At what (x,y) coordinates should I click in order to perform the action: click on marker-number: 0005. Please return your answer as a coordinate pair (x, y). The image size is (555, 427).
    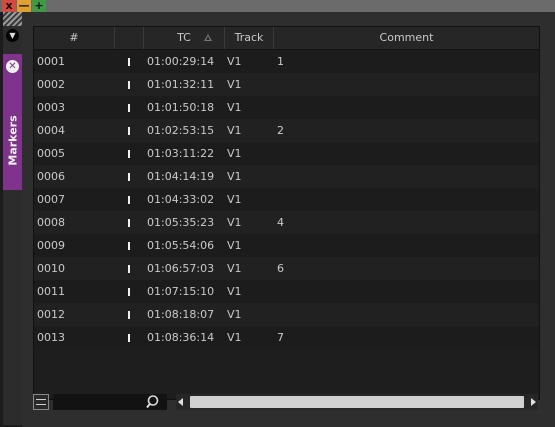
    Looking at the image, I should click on (51, 153).